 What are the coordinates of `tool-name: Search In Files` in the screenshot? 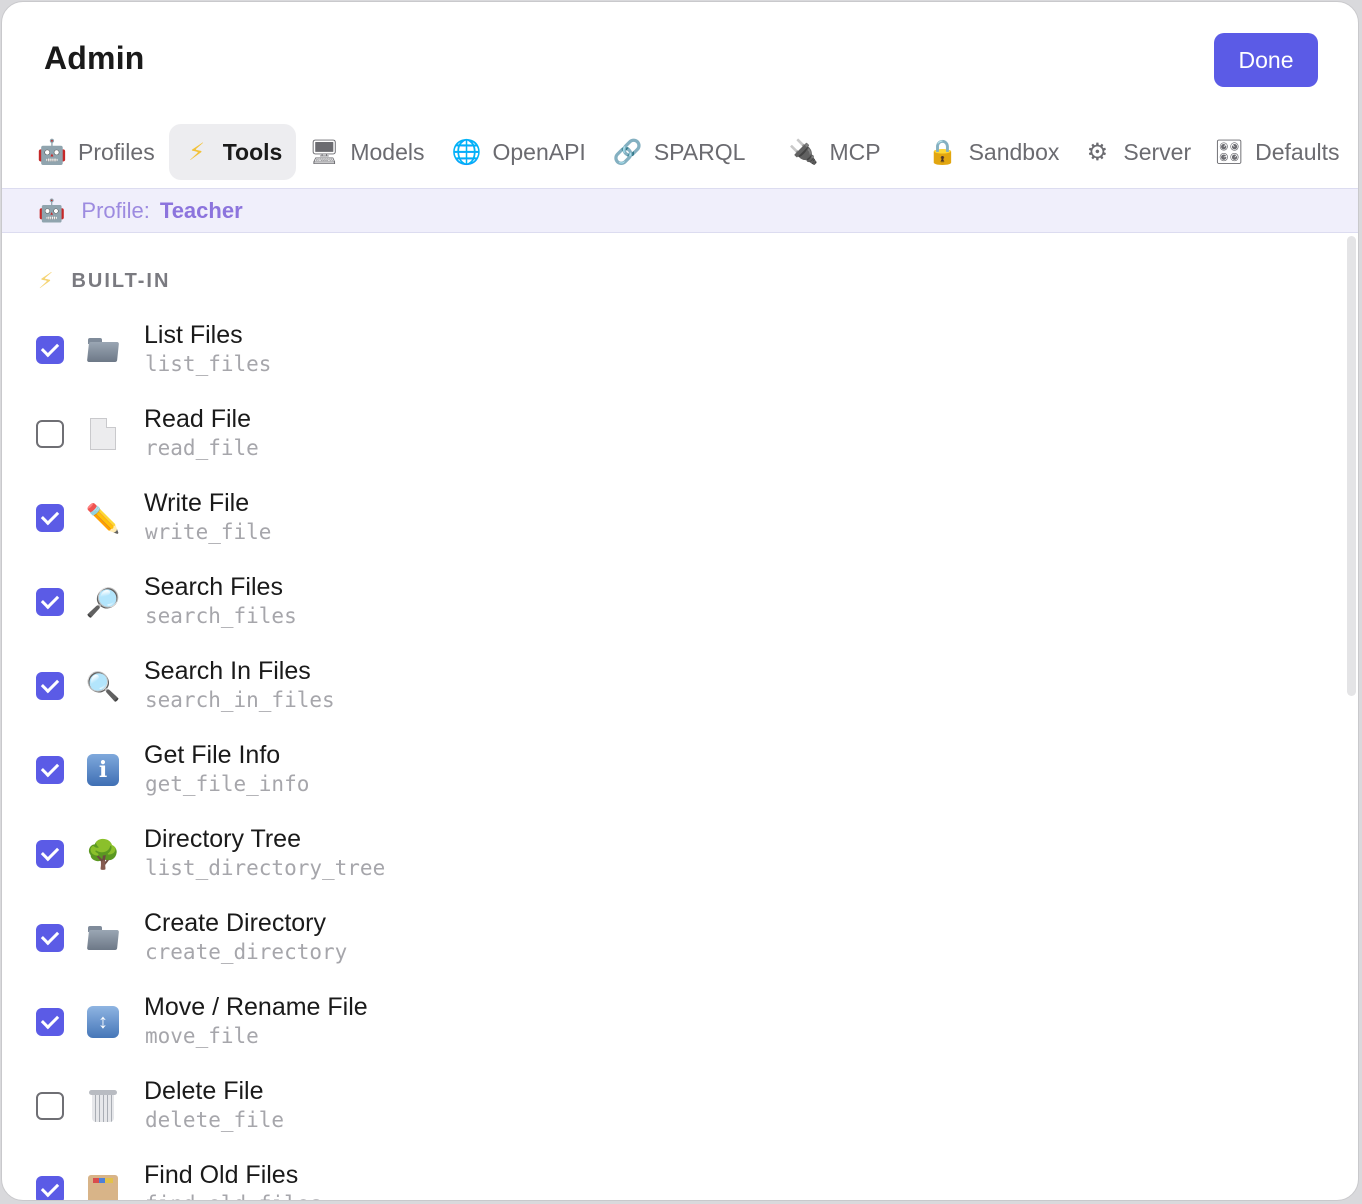 It's located at (227, 671).